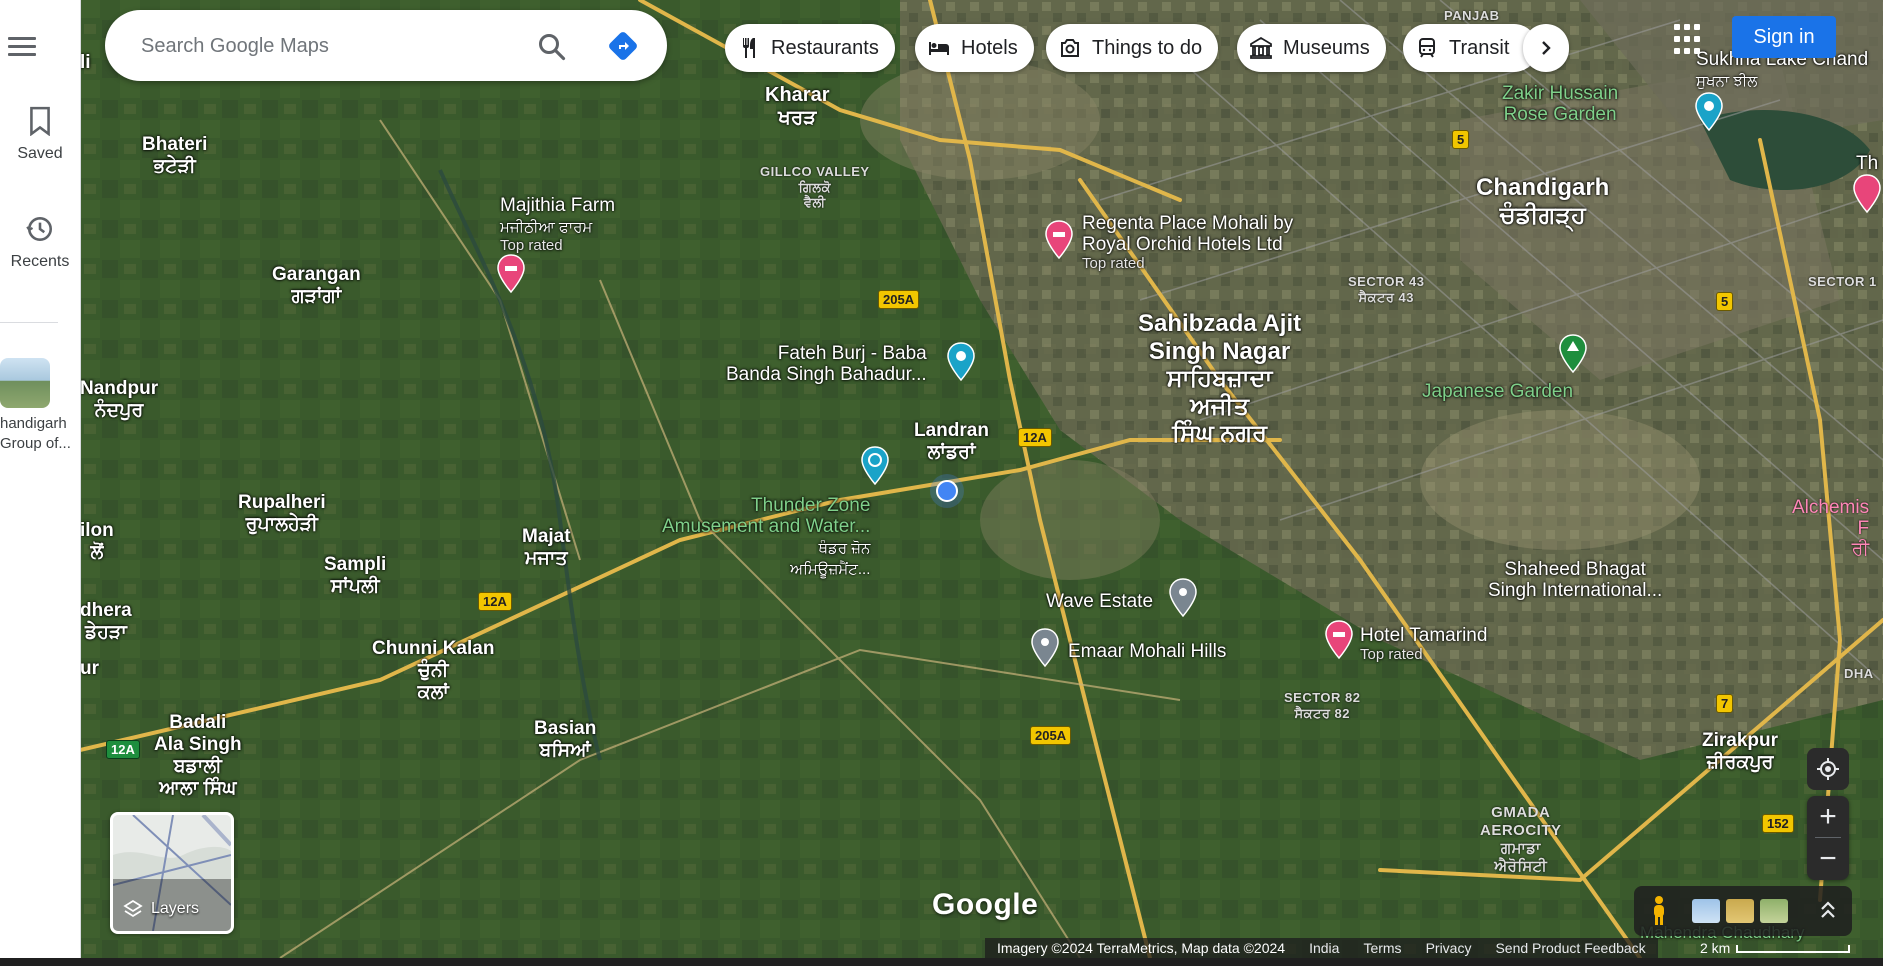  What do you see at coordinates (1147, 652) in the screenshot?
I see `poi-emaar-mohali-hills: Emaar Mohali Hills` at bounding box center [1147, 652].